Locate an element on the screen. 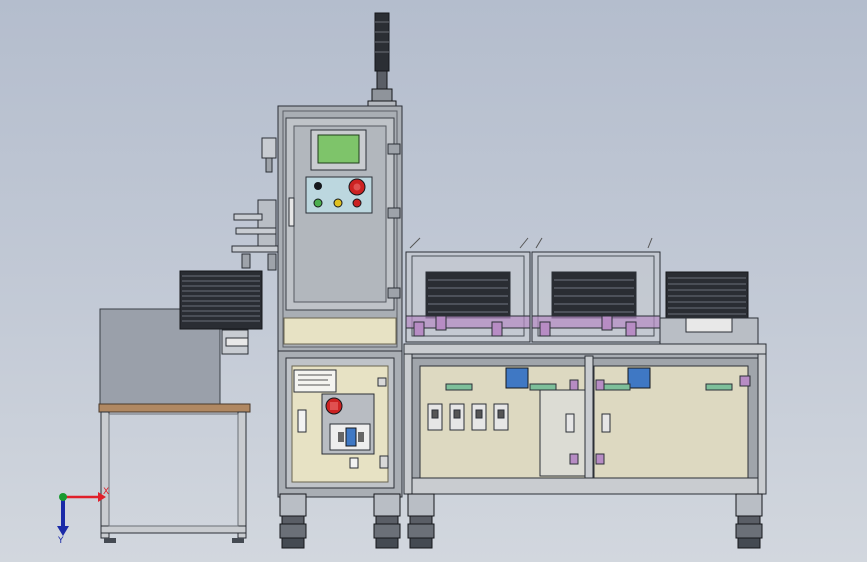 This screenshot has height=562, width=867. selector-switch-icon is located at coordinates (318, 186).